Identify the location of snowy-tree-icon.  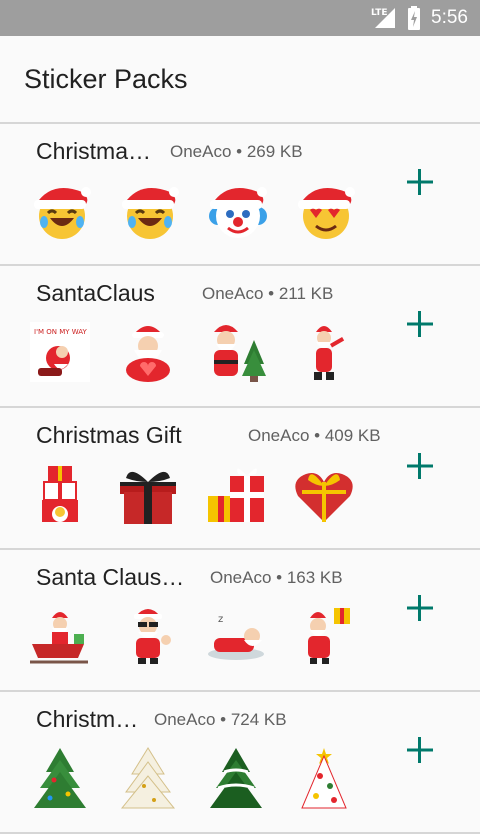
(236, 778).